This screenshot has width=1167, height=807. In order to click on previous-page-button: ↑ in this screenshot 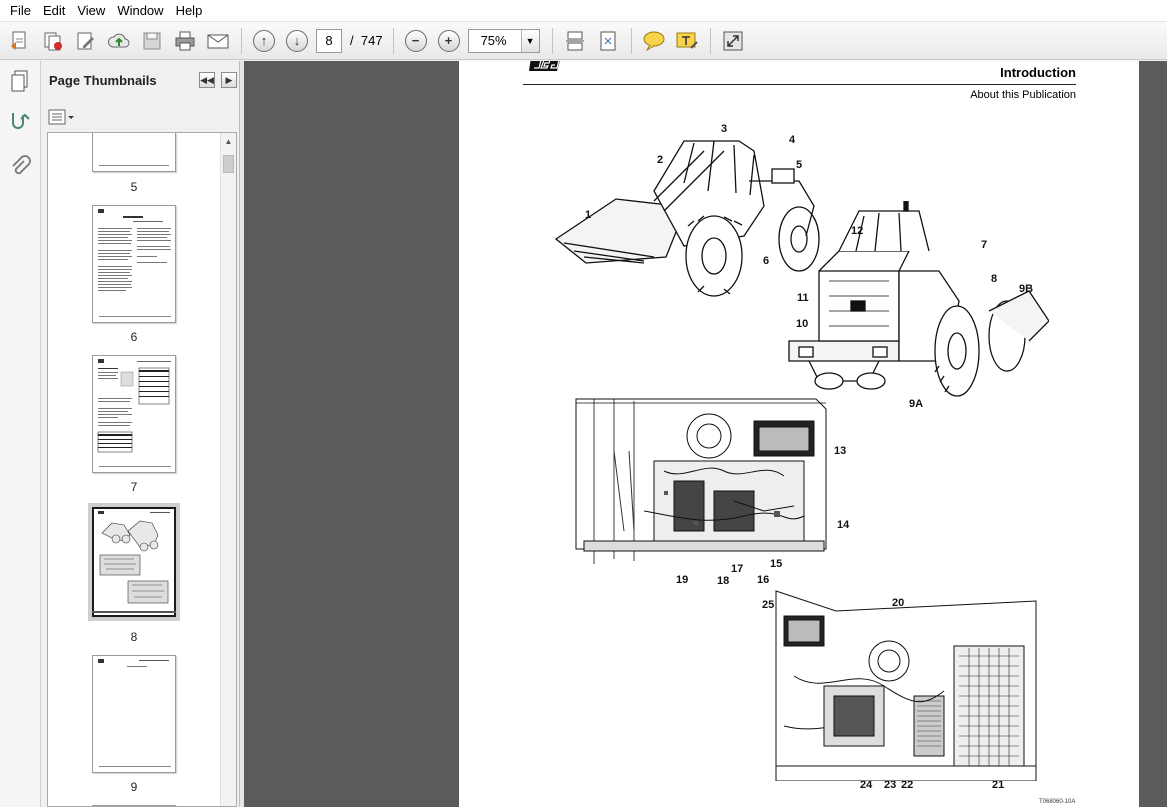, I will do `click(264, 41)`.